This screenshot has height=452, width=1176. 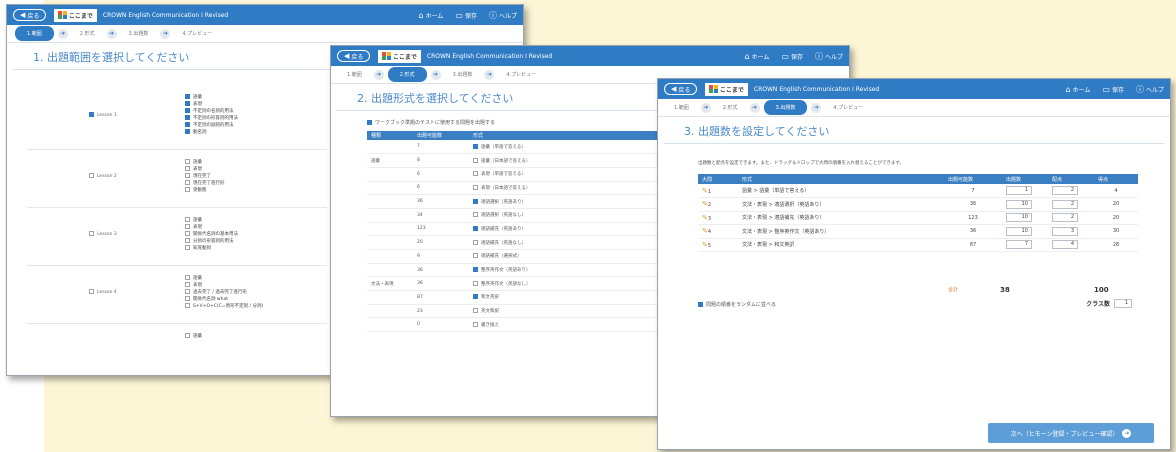 What do you see at coordinates (205, 190) in the screenshot?
I see `list-item: 受動態` at bounding box center [205, 190].